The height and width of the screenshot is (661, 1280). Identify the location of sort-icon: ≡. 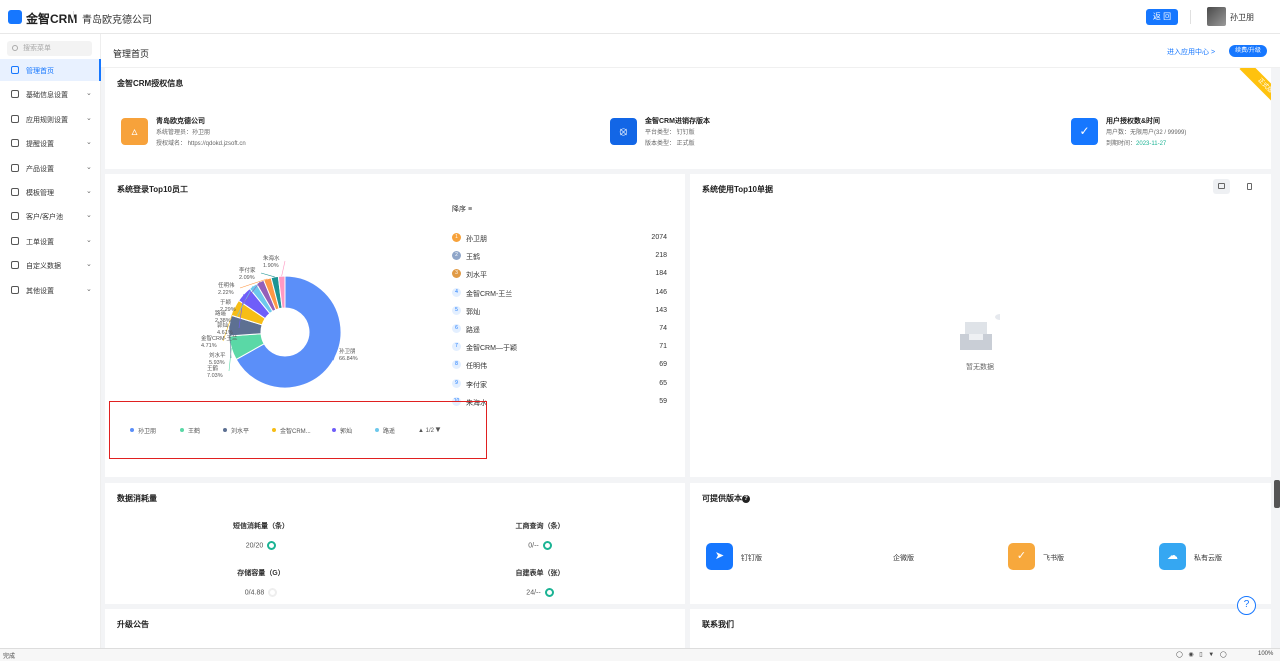
(470, 209).